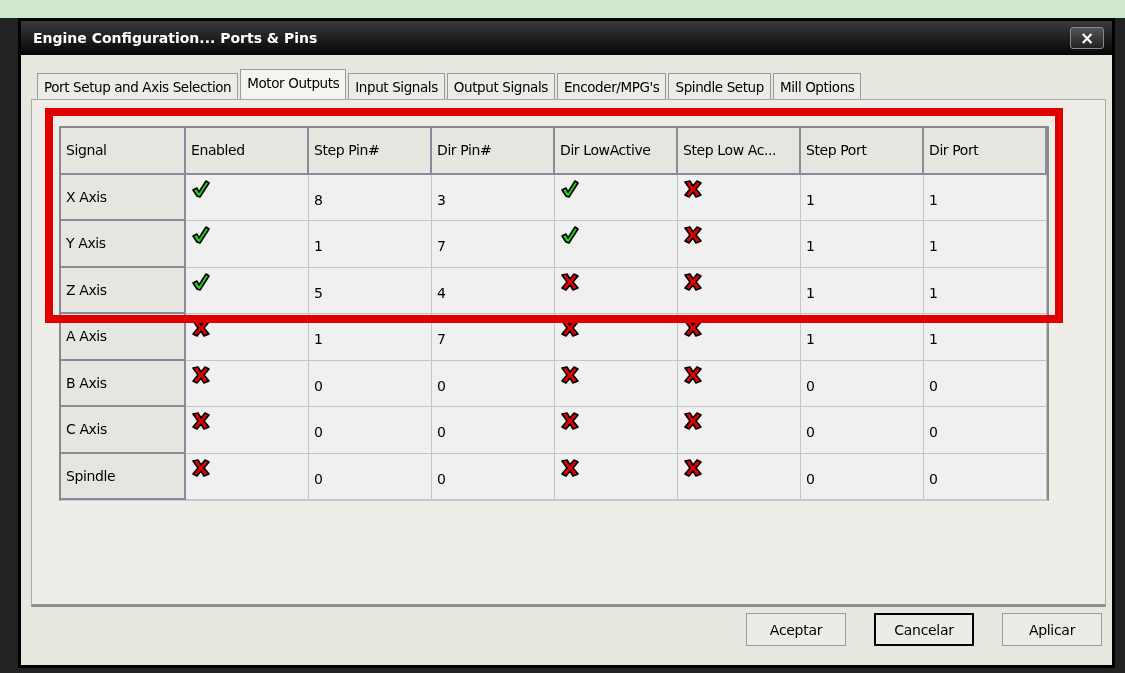  I want to click on dialog-button: Aceptar, so click(796, 629).